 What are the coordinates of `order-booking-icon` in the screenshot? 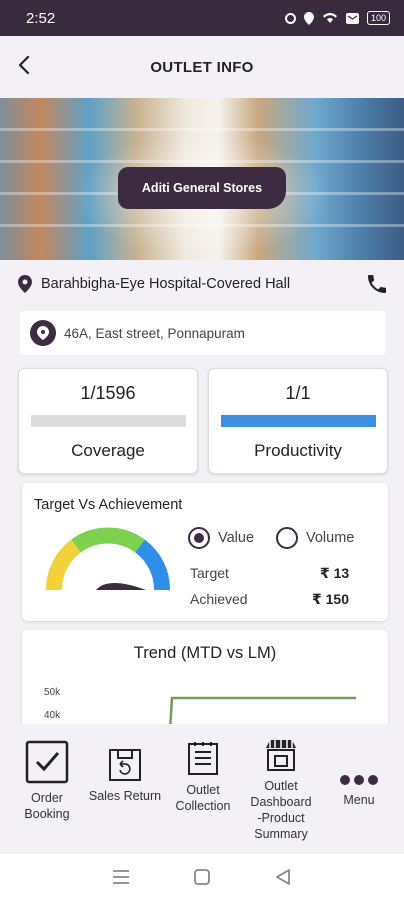 It's located at (47, 762).